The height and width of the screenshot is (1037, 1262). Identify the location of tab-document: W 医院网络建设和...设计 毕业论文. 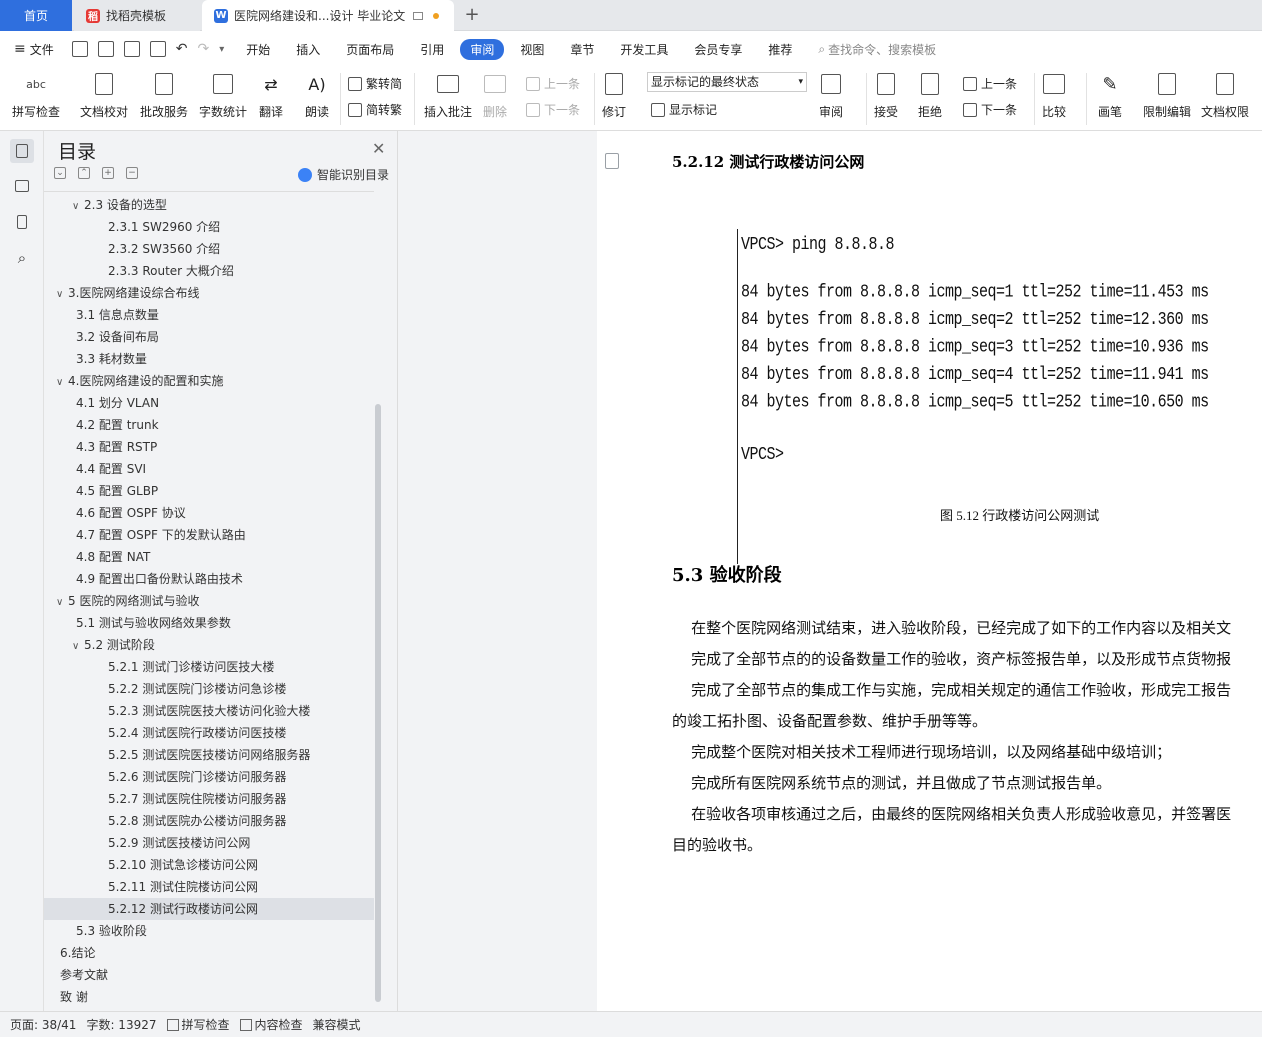
(328, 15).